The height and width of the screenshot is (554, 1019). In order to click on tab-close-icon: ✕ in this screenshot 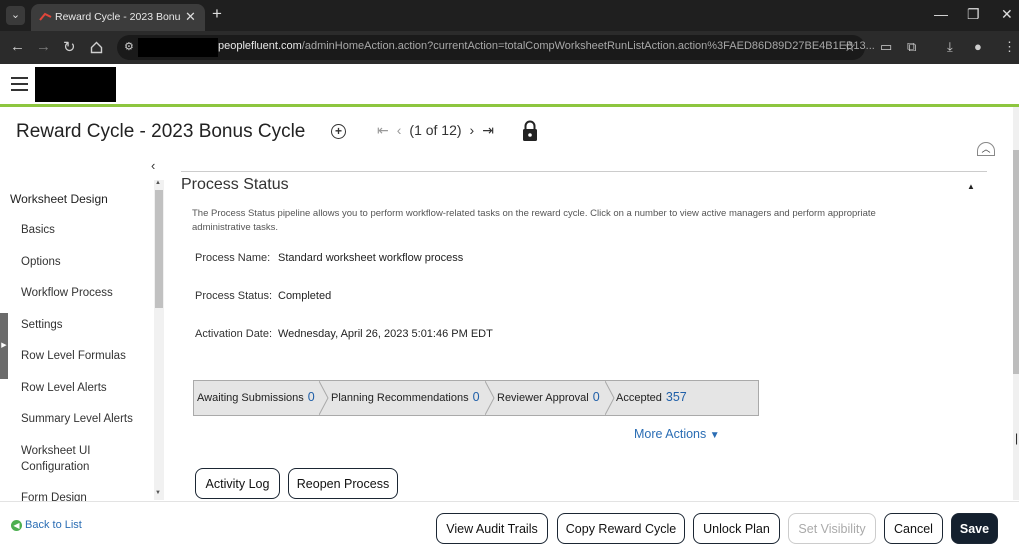, I will do `click(190, 17)`.